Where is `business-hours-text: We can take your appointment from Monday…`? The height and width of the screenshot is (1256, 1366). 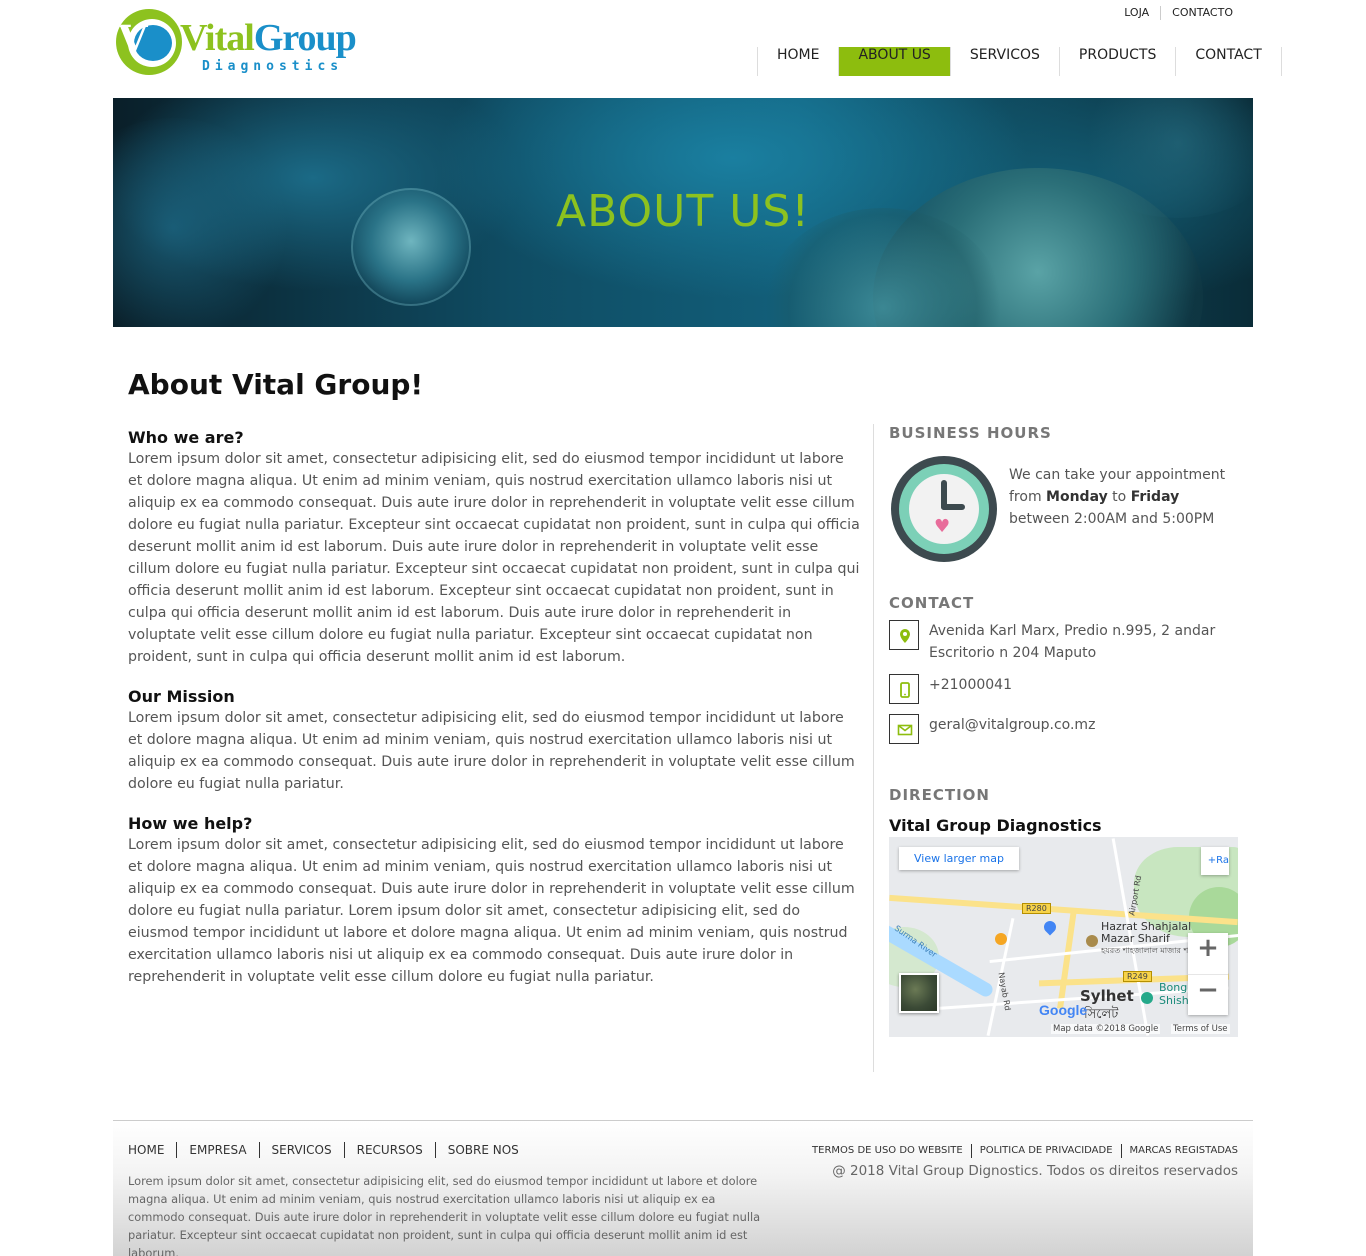
business-hours-text: We can take your appointment from Monday… is located at coordinates (1124, 497).